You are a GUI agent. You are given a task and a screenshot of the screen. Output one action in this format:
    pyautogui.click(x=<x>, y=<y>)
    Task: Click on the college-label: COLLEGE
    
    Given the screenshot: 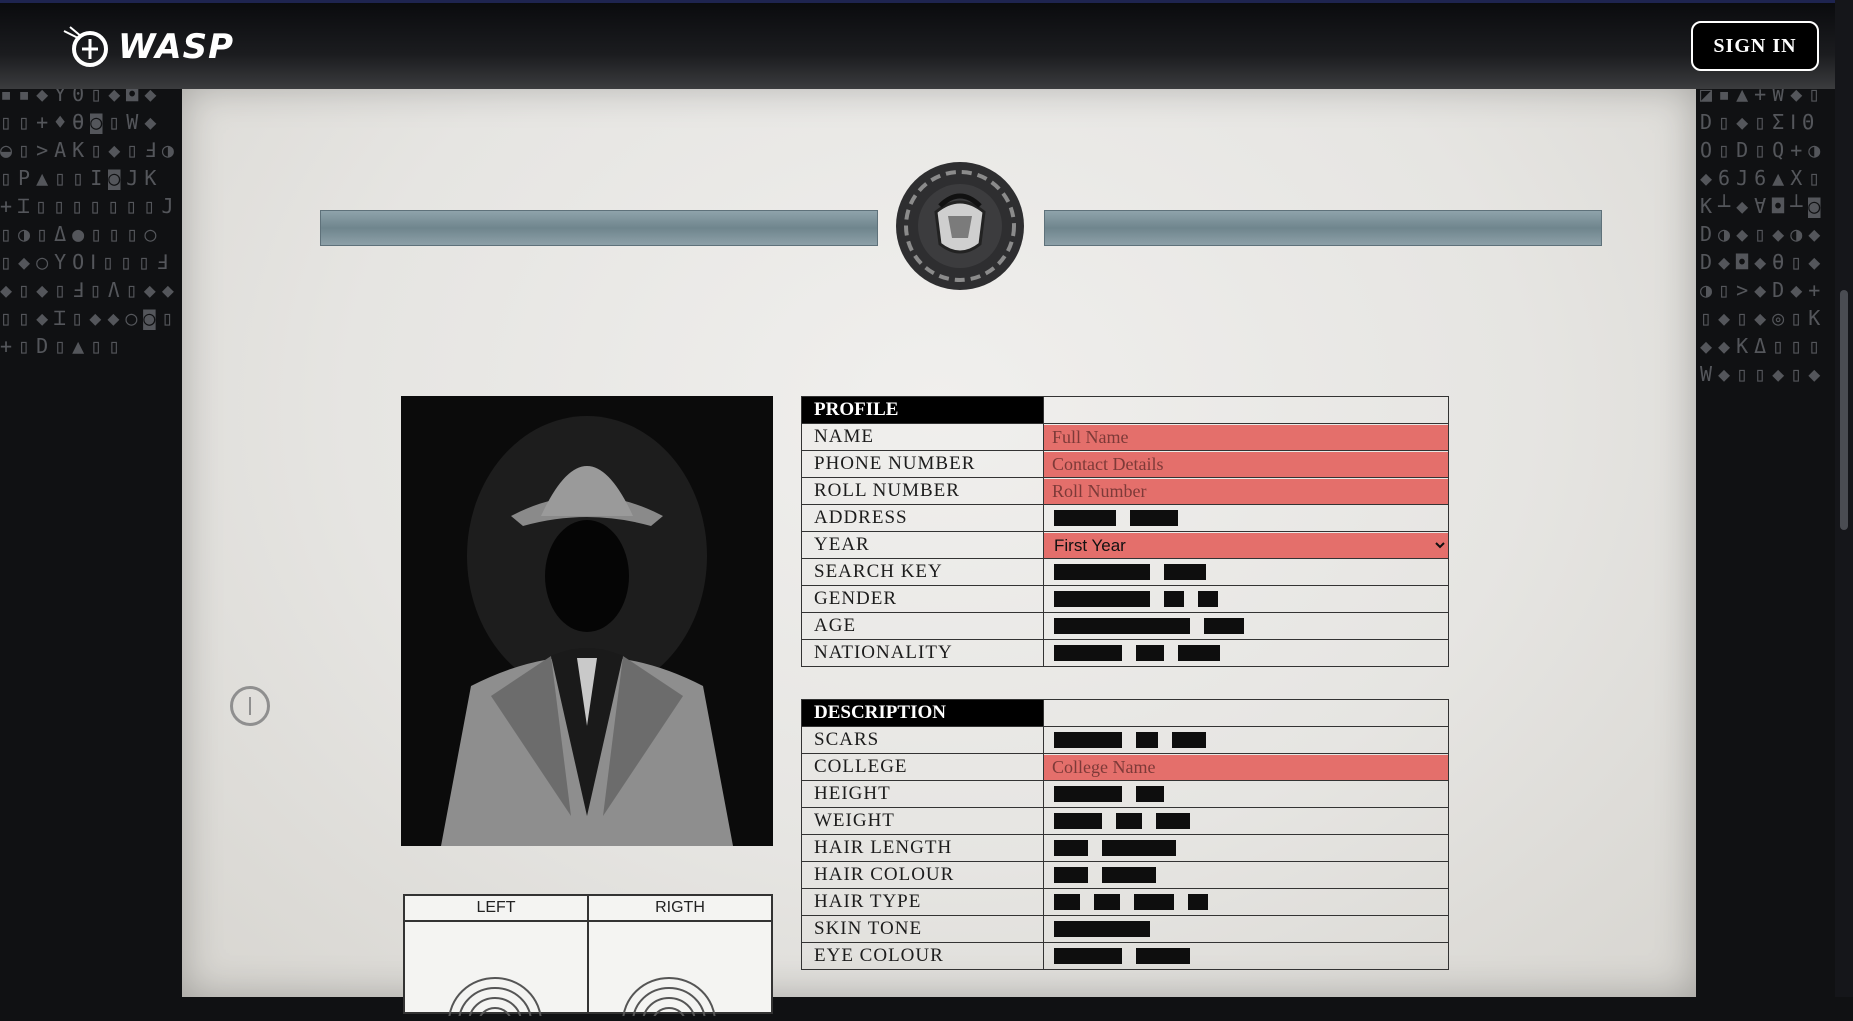 What is the action you would take?
    pyautogui.click(x=922, y=767)
    